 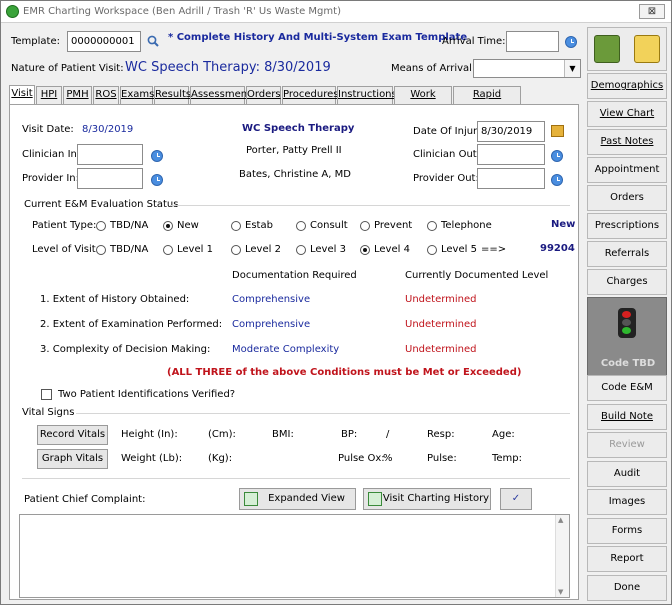 I want to click on temp-label: Temp:, so click(x=507, y=458).